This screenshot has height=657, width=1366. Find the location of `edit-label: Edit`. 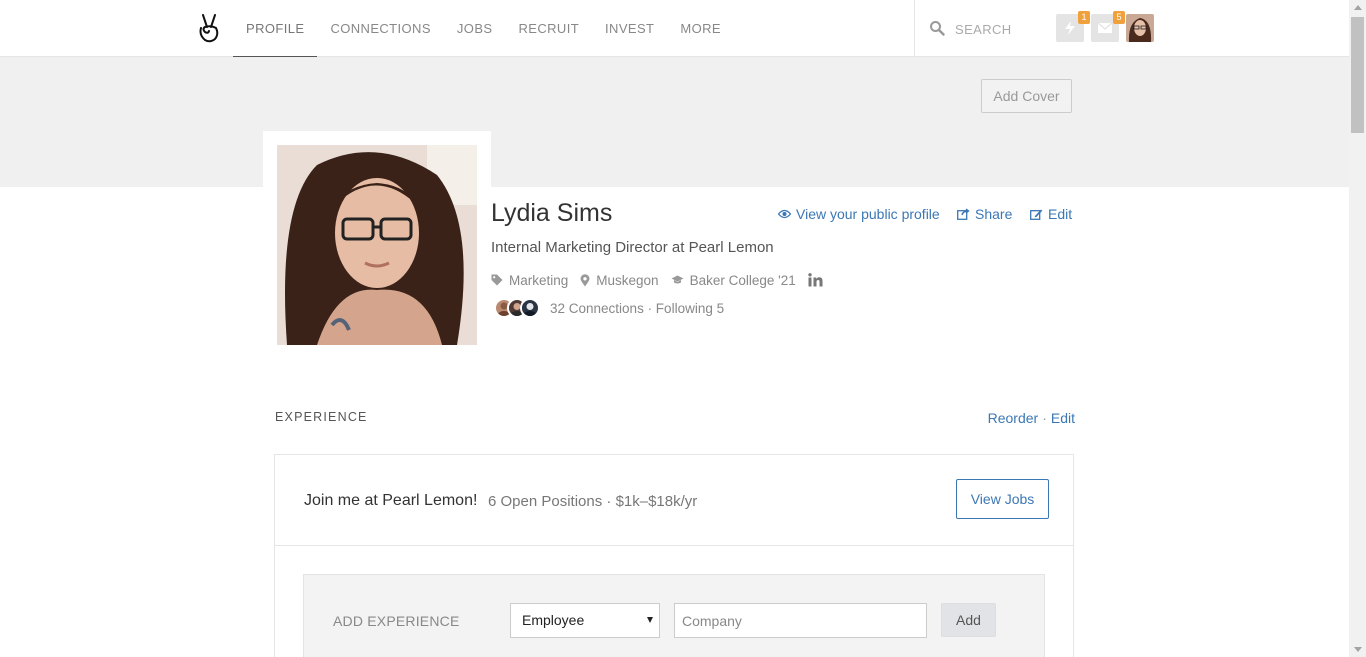

edit-label: Edit is located at coordinates (1060, 214).